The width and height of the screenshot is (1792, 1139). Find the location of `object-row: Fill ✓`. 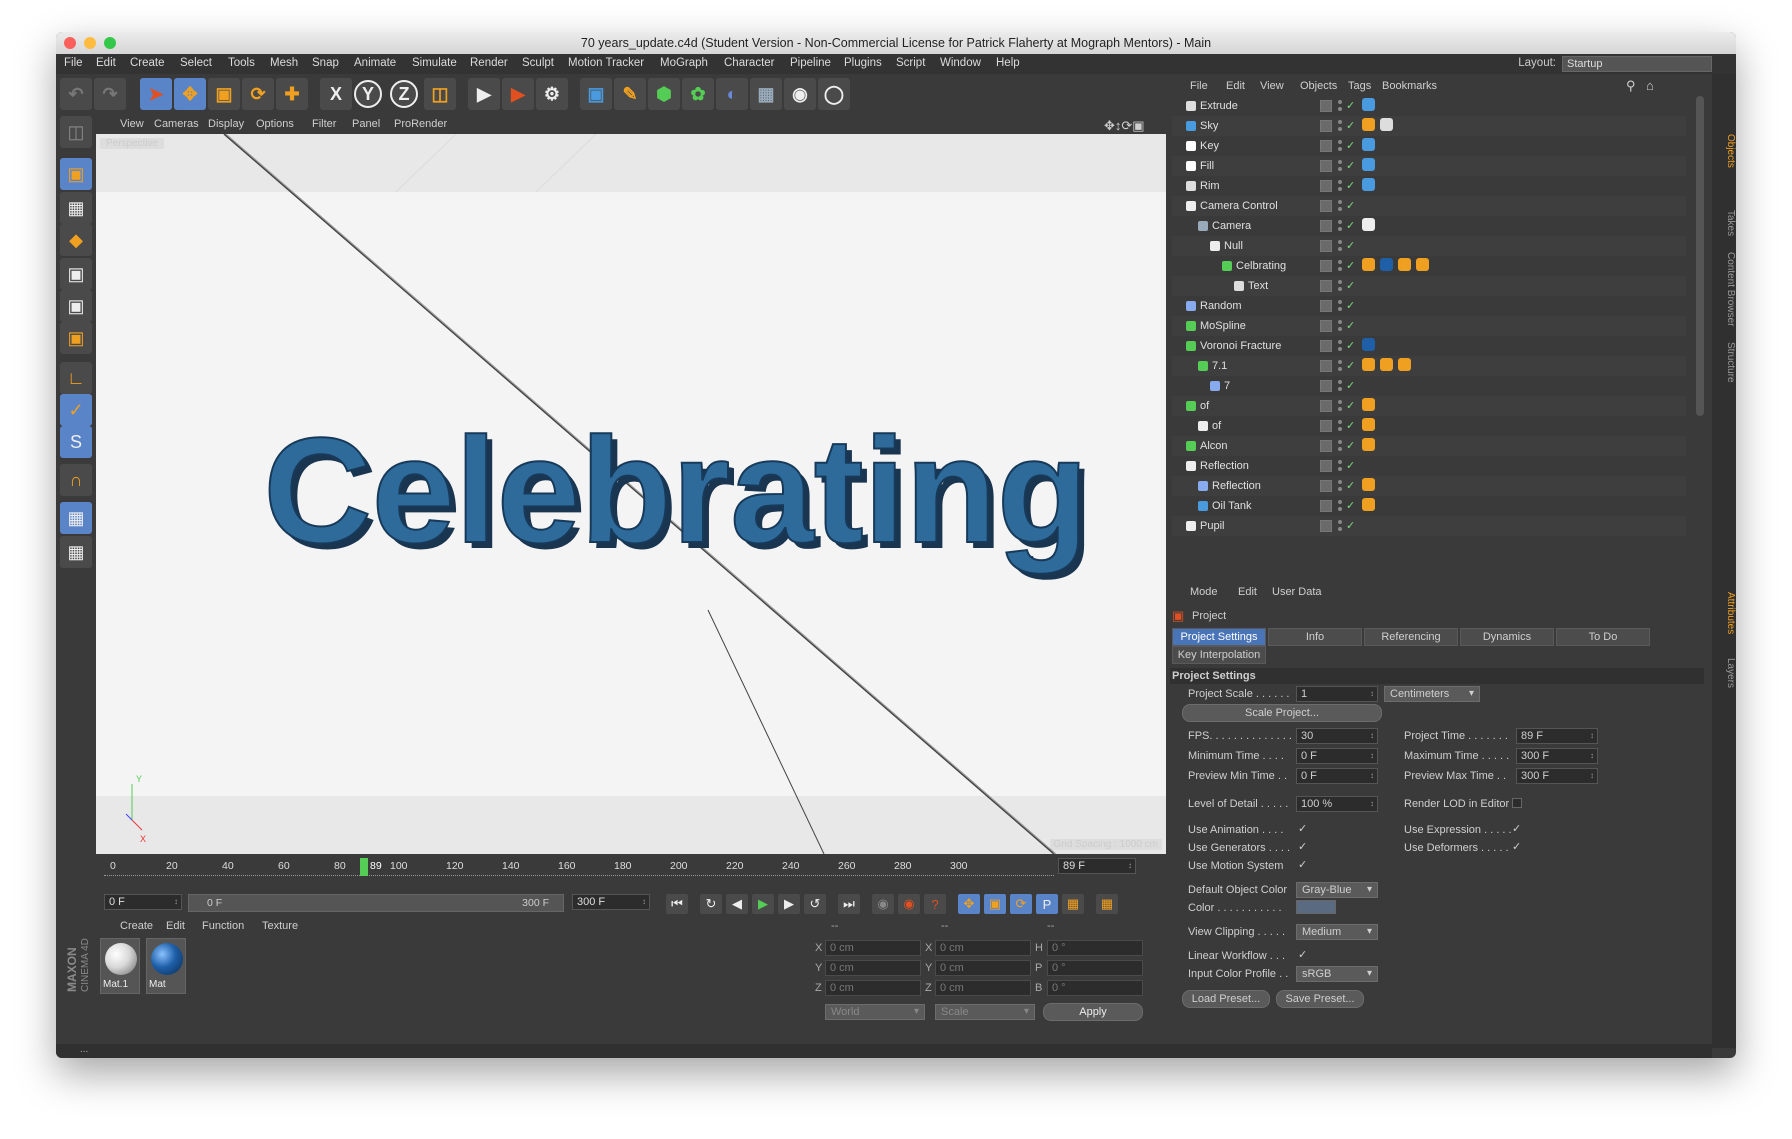

object-row: Fill ✓ is located at coordinates (1429, 166).